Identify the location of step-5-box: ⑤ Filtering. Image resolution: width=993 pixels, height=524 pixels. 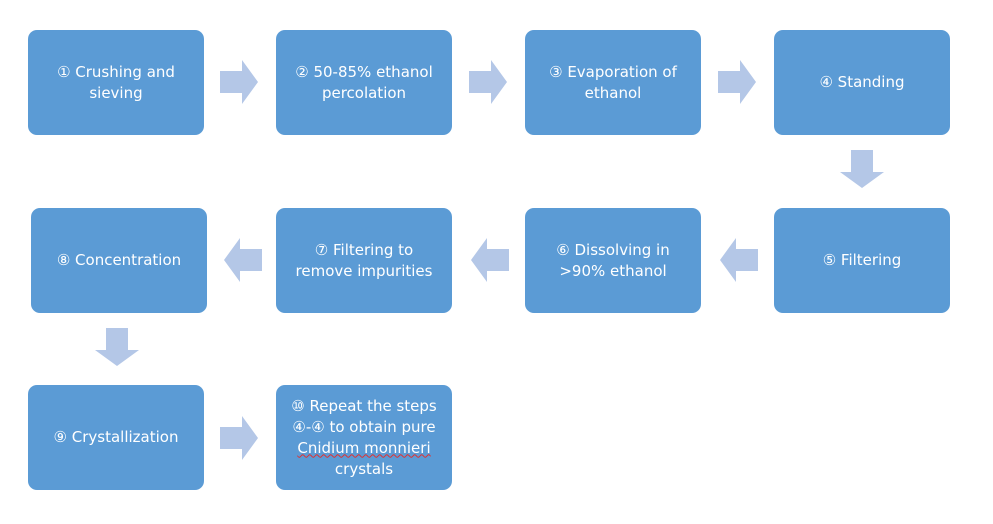
(862, 260).